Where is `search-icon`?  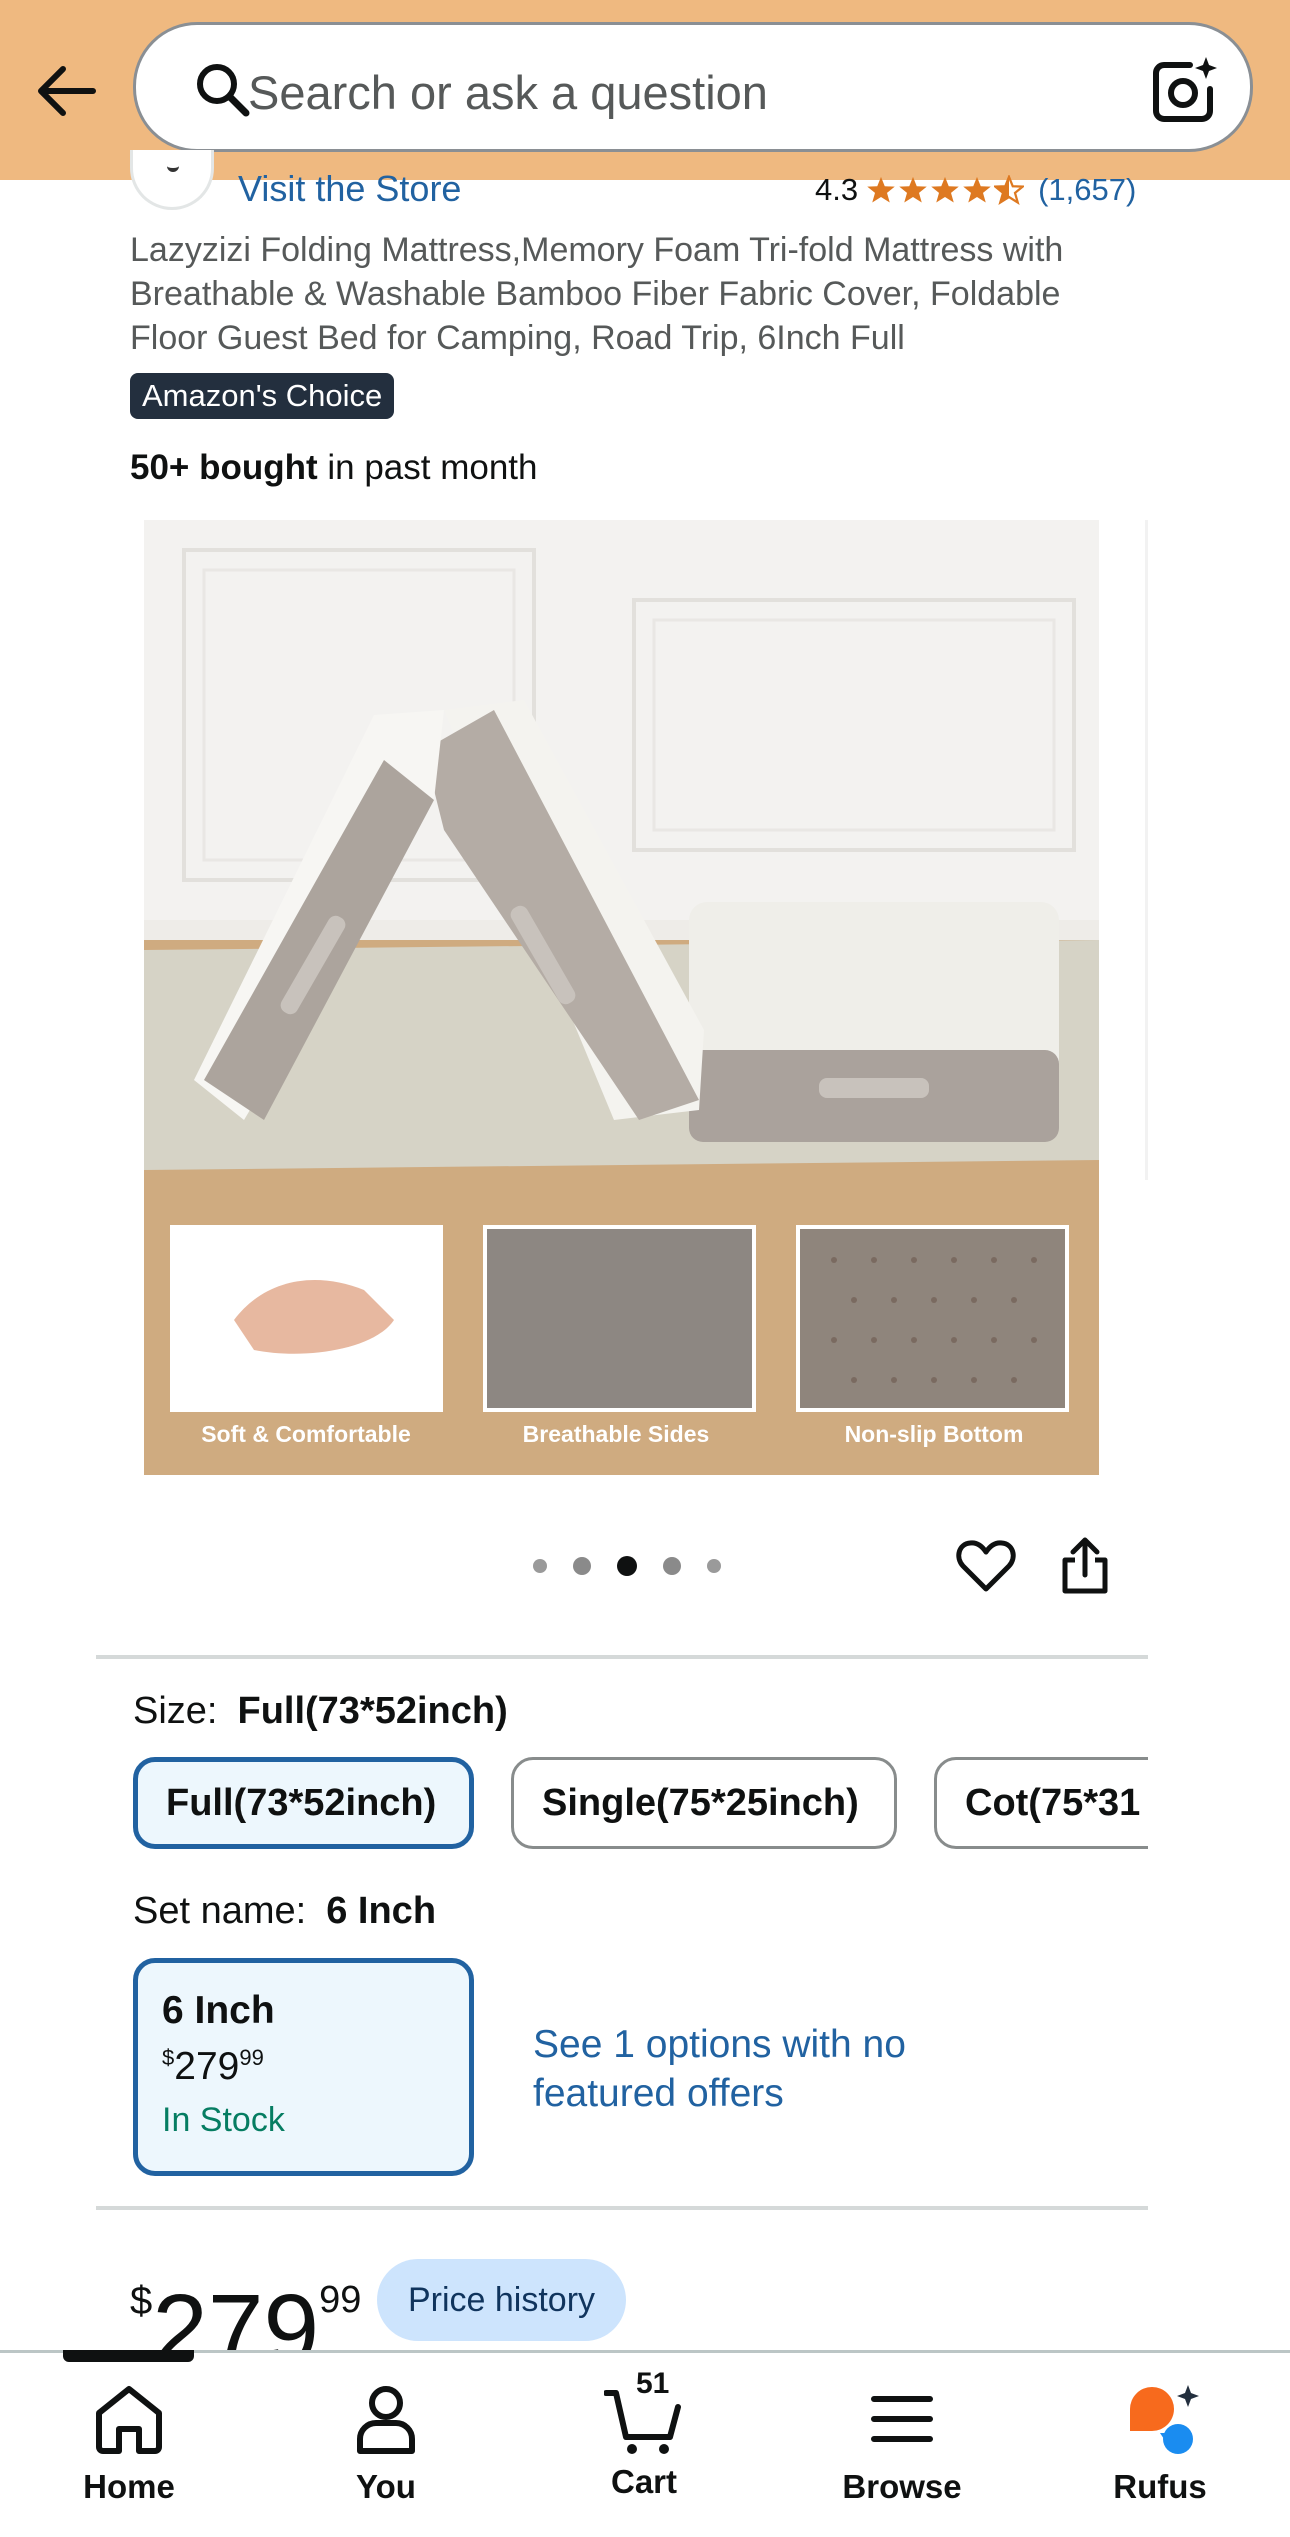
search-icon is located at coordinates (223, 90).